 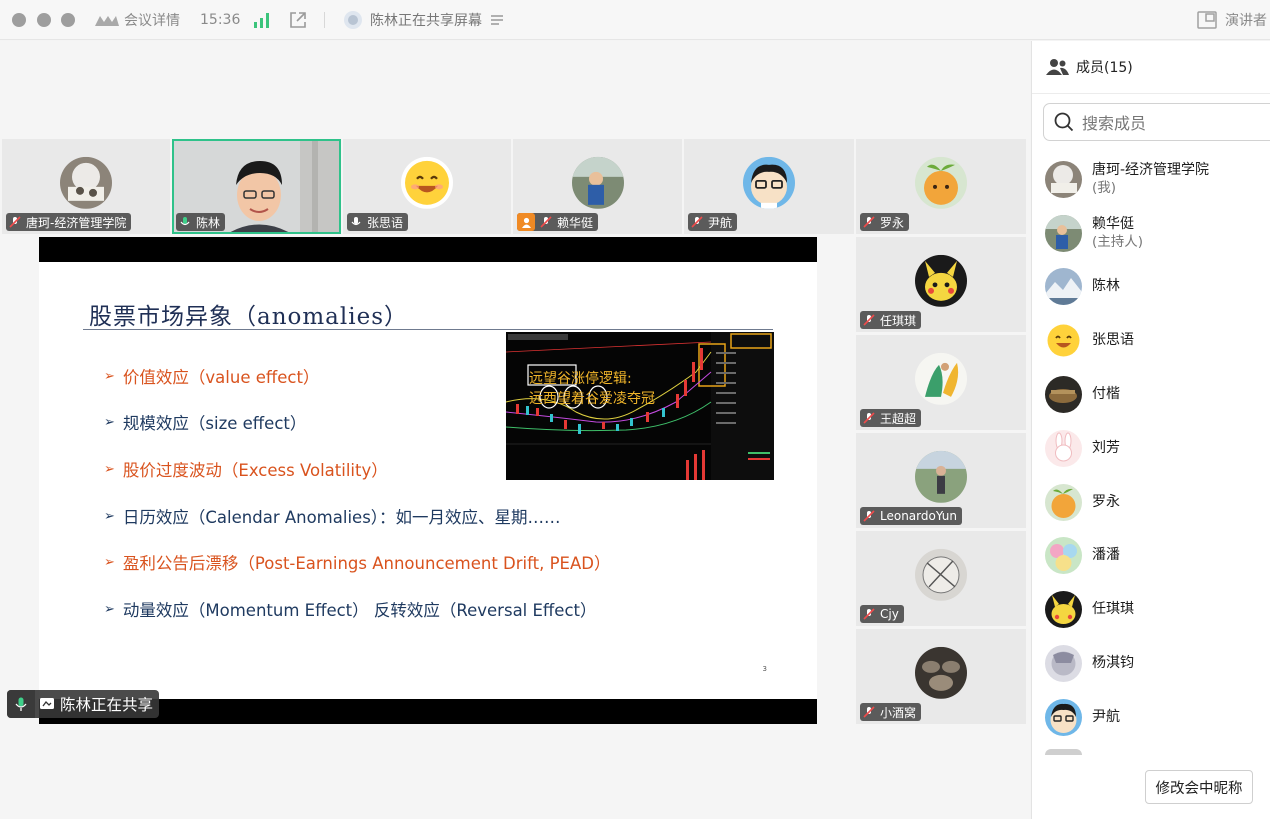 I want to click on title-bar: 会议详情 15:36 陈林正在共享屏幕 演讲者, so click(x=635, y=20).